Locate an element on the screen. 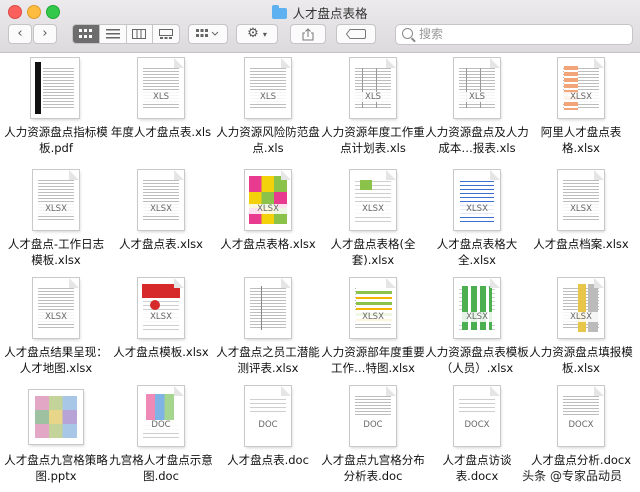 The height and width of the screenshot is (492, 640). columns-icon is located at coordinates (139, 34).